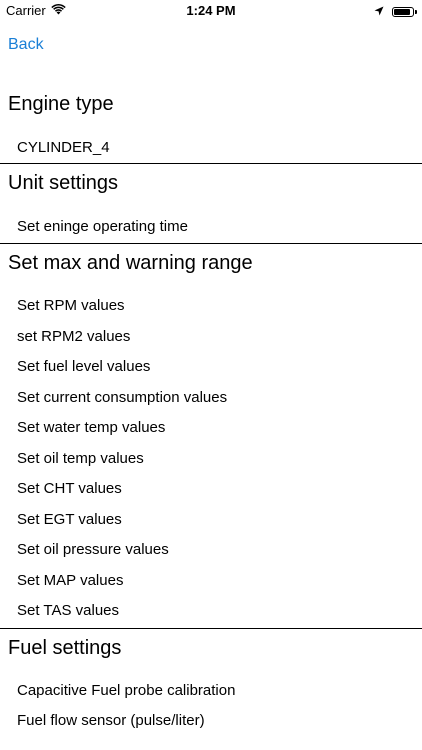 Image resolution: width=422 pixels, height=750 pixels. What do you see at coordinates (130, 263) in the screenshot?
I see `section-header-max-warning: Set max and warning range` at bounding box center [130, 263].